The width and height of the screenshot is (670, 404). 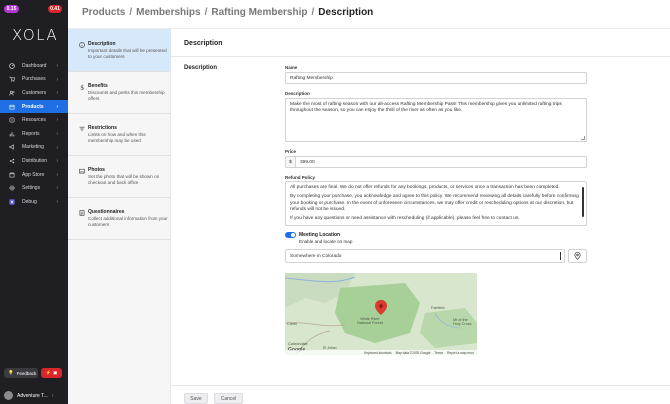 I want to click on sidebar-item-label: Distribution, so click(x=35, y=160).